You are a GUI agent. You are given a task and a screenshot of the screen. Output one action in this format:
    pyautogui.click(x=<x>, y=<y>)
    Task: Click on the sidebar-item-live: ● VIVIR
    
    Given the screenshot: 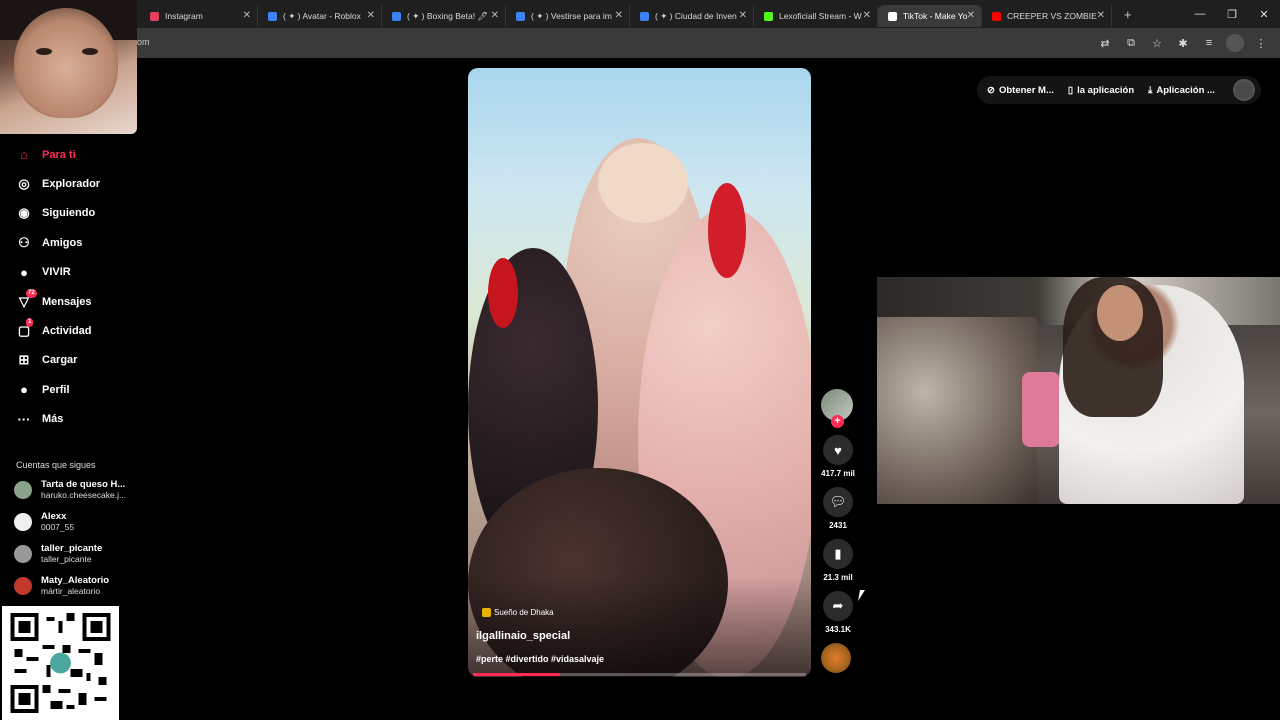 What is the action you would take?
    pyautogui.click(x=74, y=272)
    